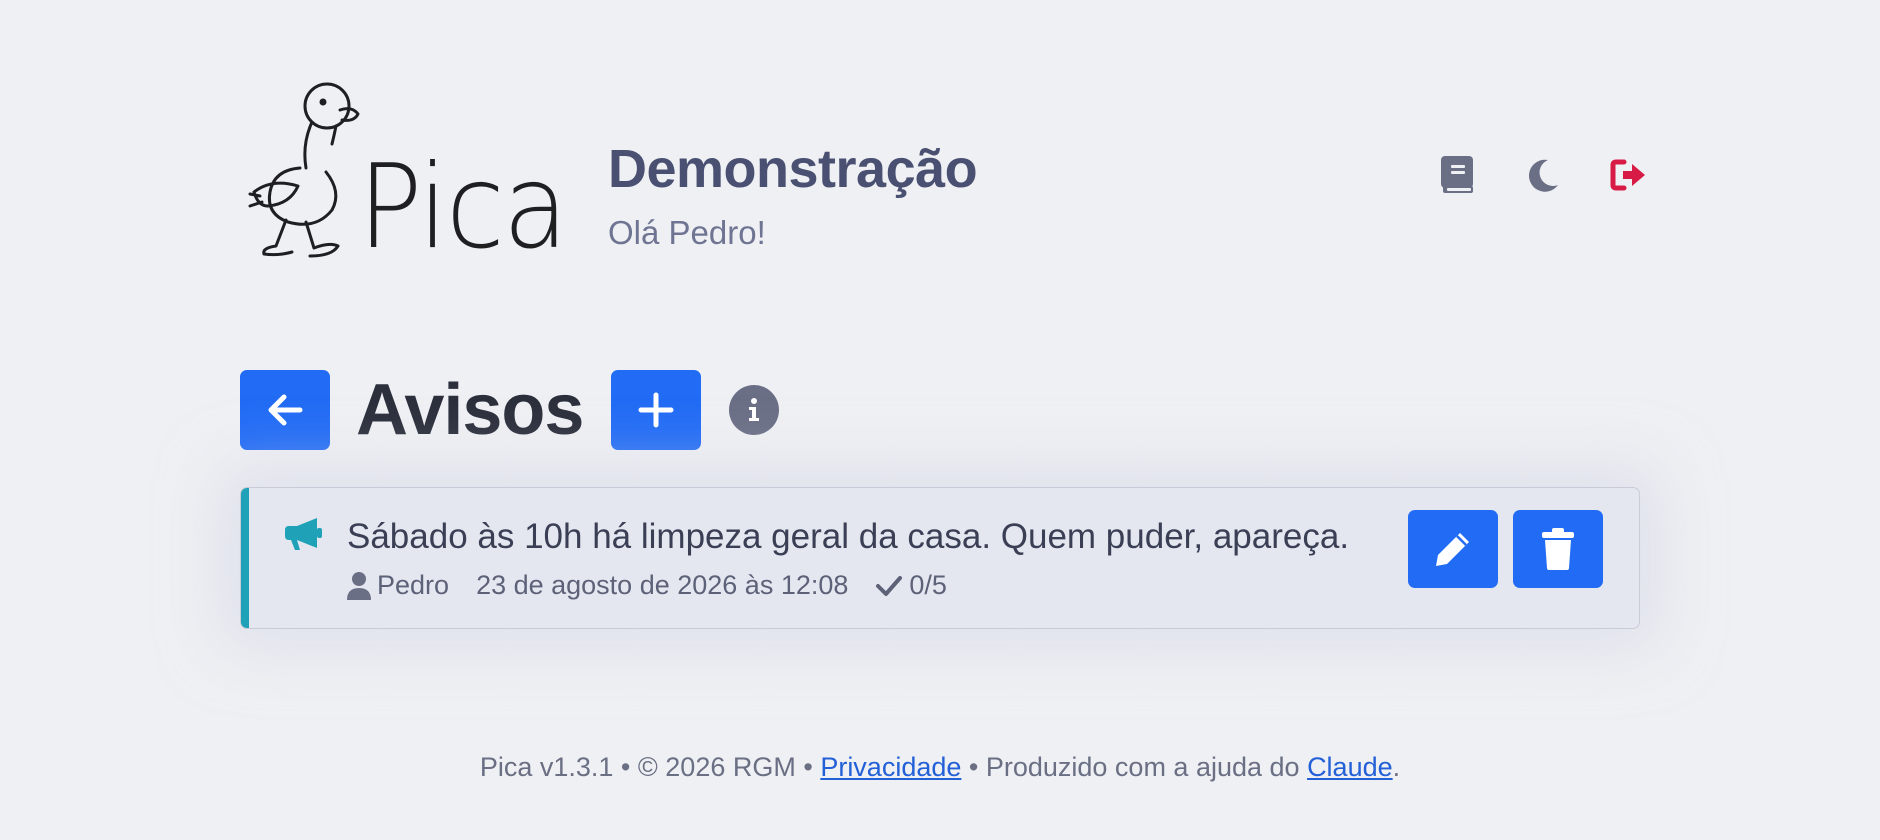 This screenshot has height=840, width=1880. What do you see at coordinates (304, 170) in the screenshot?
I see `duck-mascot-icon` at bounding box center [304, 170].